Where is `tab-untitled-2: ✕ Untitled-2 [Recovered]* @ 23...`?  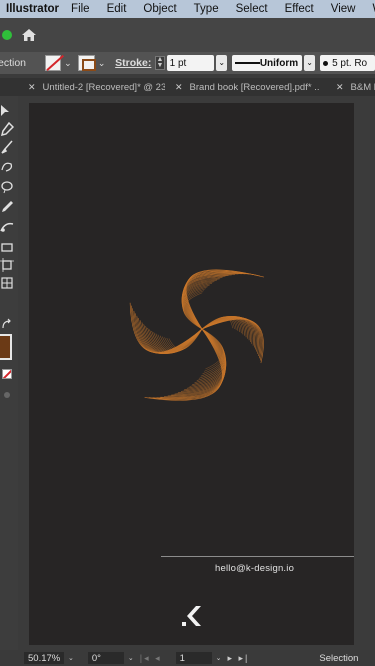 tab-untitled-2: ✕ Untitled-2 [Recovered]* @ 23... is located at coordinates (82, 87).